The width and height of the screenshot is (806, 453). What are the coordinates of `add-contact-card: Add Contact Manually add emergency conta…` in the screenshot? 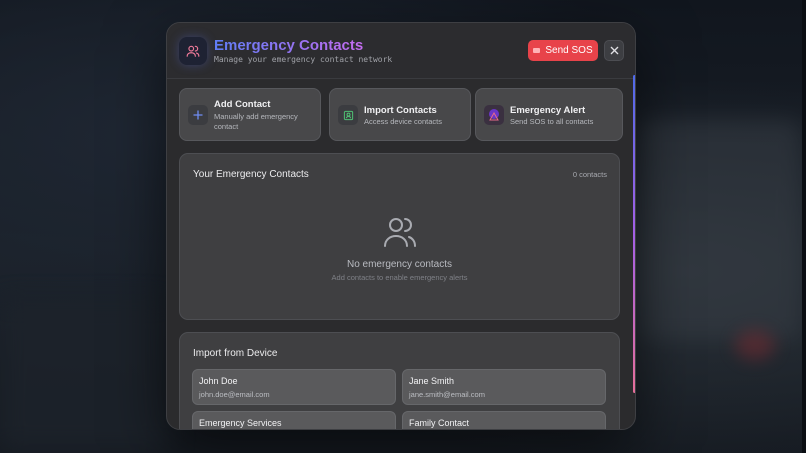 It's located at (250, 114).